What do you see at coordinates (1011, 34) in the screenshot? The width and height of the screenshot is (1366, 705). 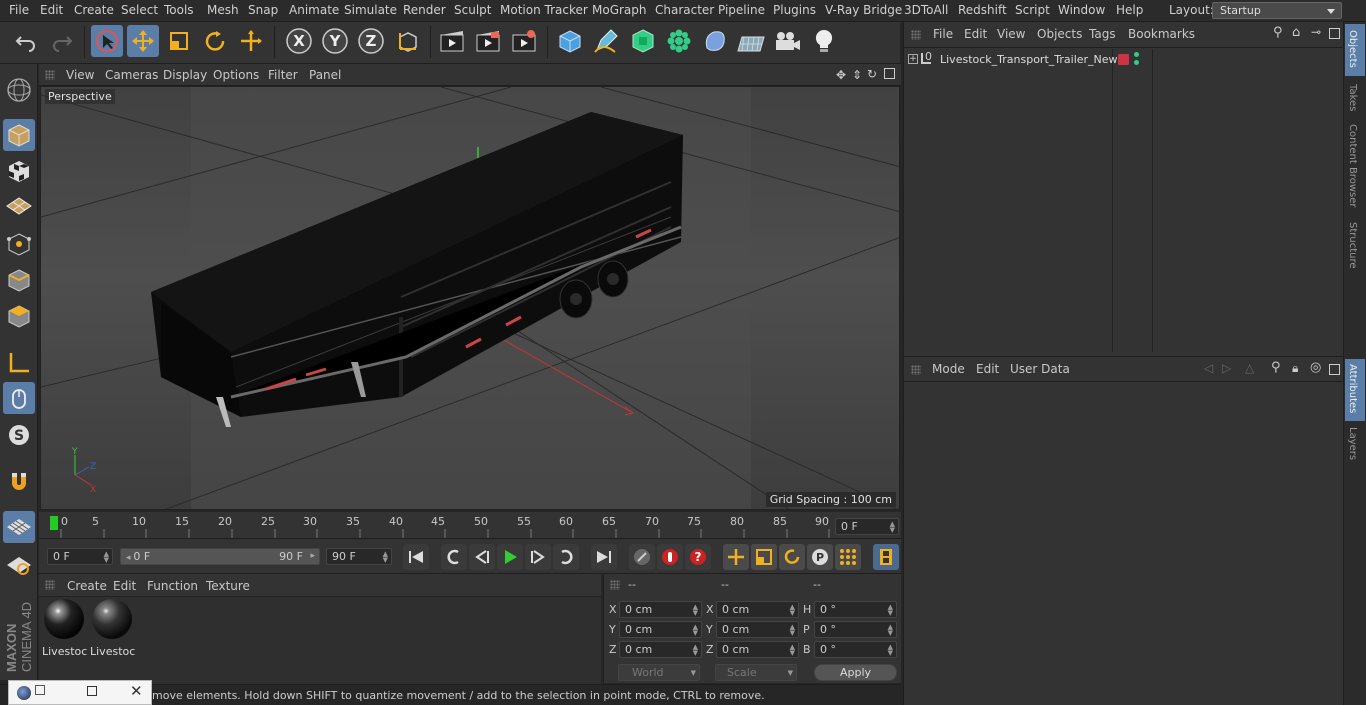 I see `objects-menu-view: View` at bounding box center [1011, 34].